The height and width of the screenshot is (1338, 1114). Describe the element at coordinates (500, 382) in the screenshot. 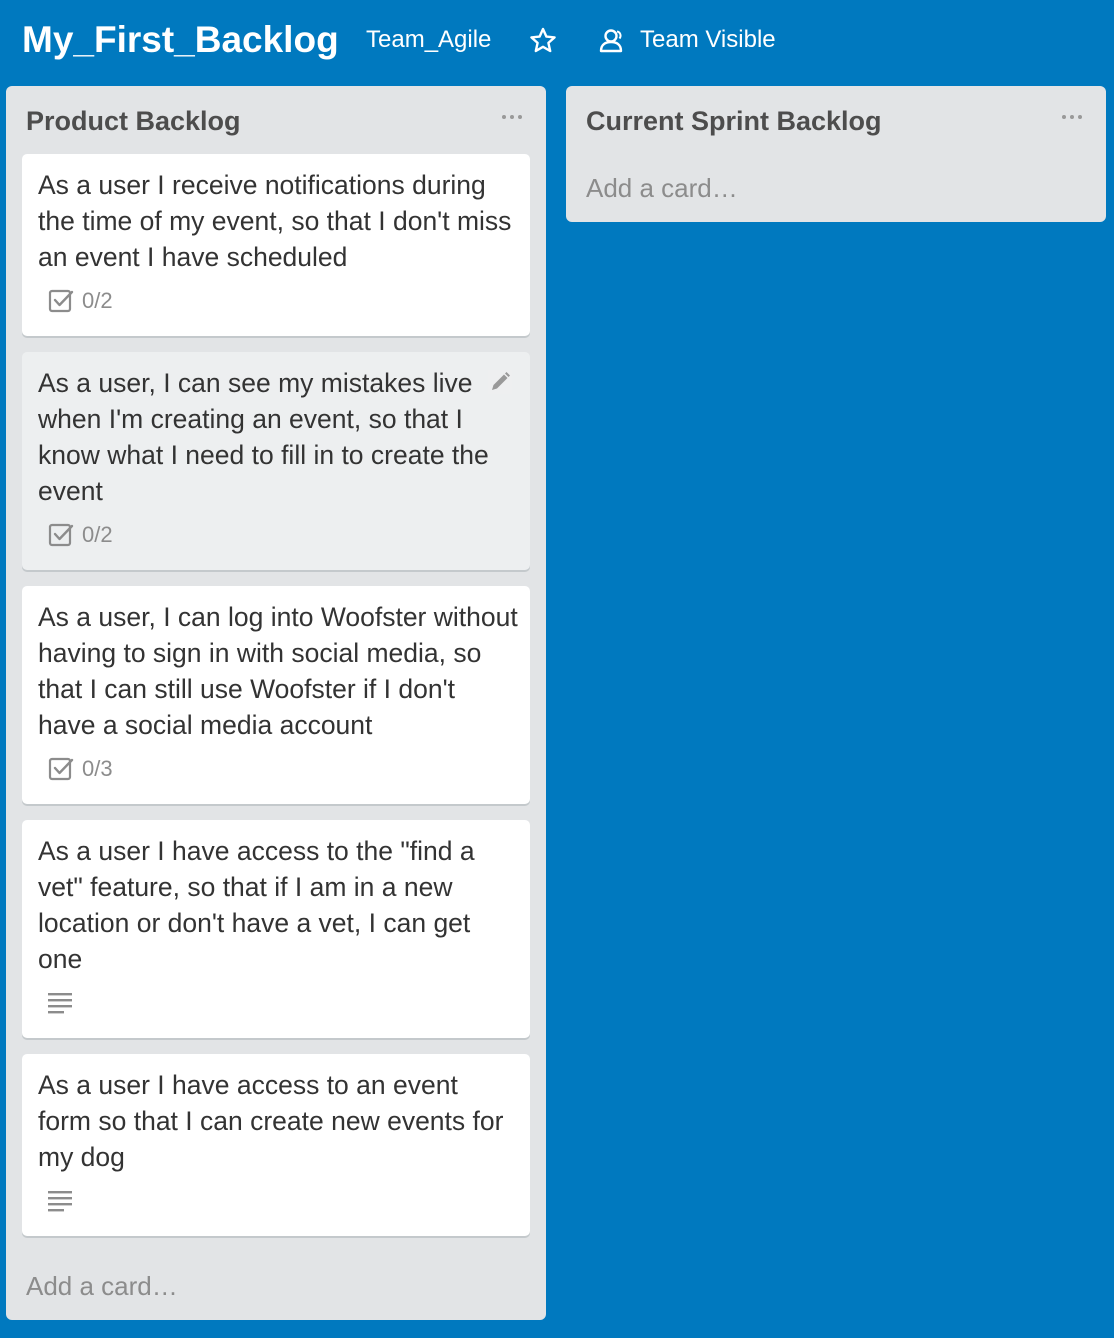

I see `pencil-edit-icon` at that location.